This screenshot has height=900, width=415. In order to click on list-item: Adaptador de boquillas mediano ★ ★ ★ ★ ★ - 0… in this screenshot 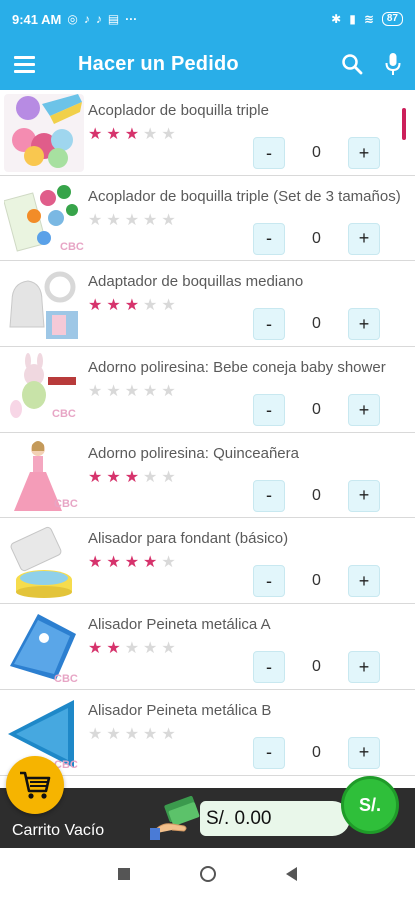, I will do `click(207, 304)`.